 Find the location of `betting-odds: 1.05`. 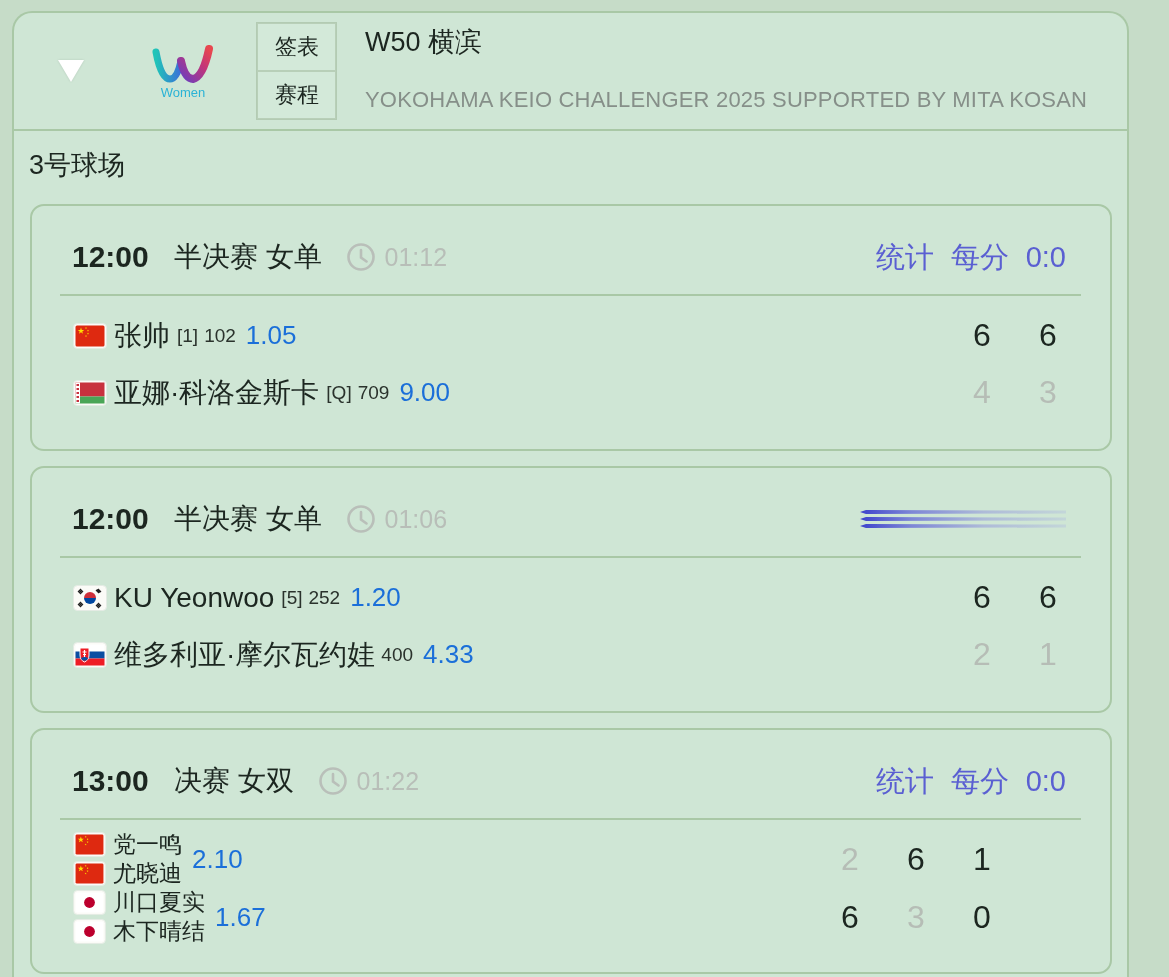

betting-odds: 1.05 is located at coordinates (271, 335).